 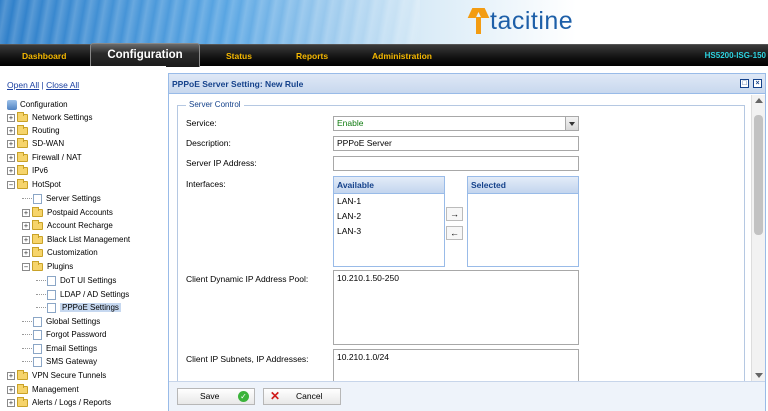 I want to click on tree-item-management: + Management, so click(x=43, y=389).